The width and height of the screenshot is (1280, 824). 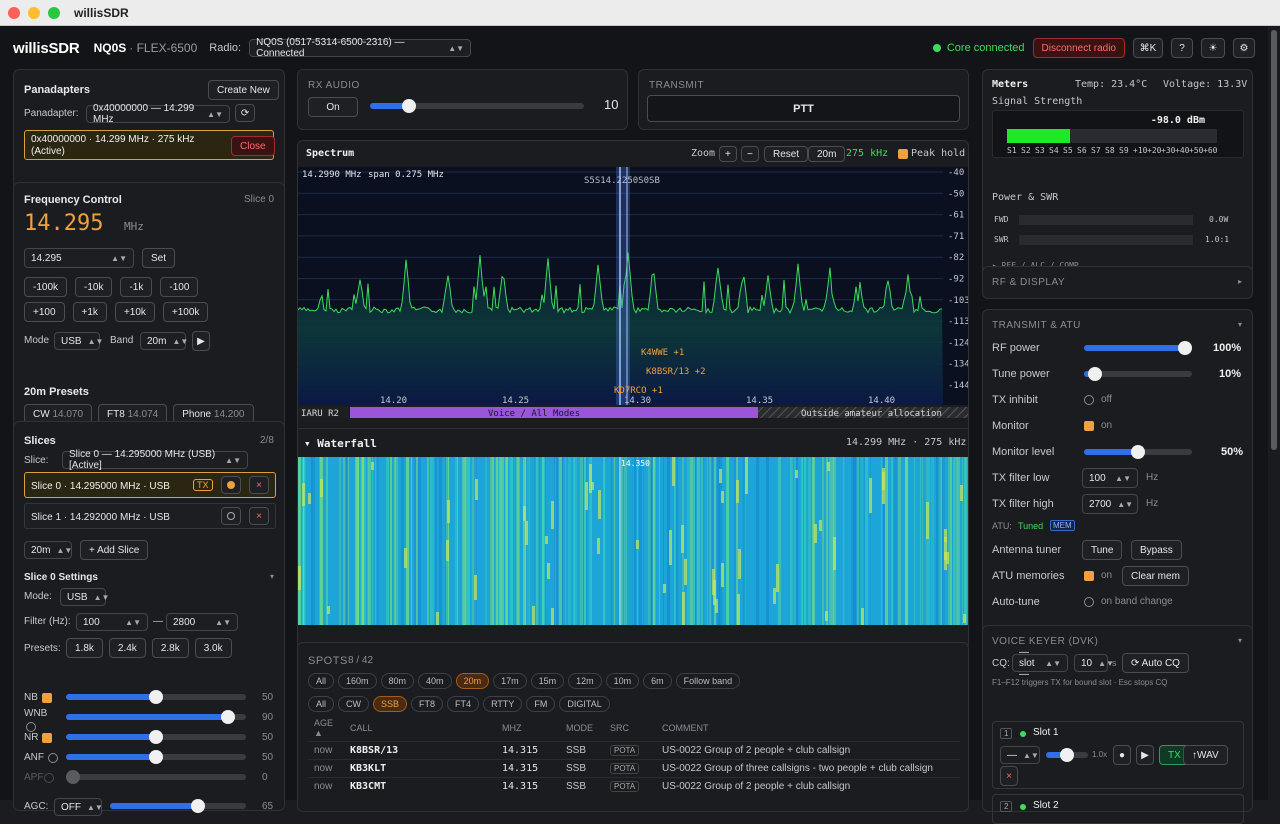 What do you see at coordinates (253, 146) in the screenshot?
I see `close-panadapter-button: Close` at bounding box center [253, 146].